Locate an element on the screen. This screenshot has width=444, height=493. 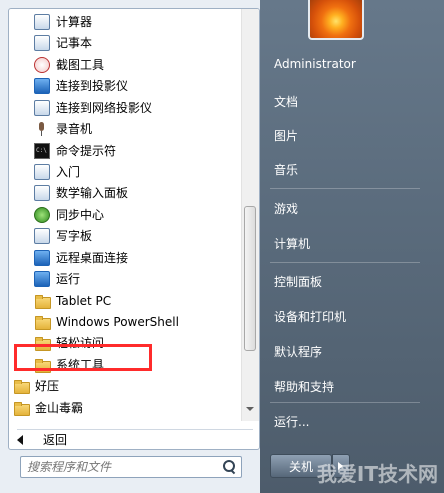
scroll-down-icon is located at coordinates (250, 409).